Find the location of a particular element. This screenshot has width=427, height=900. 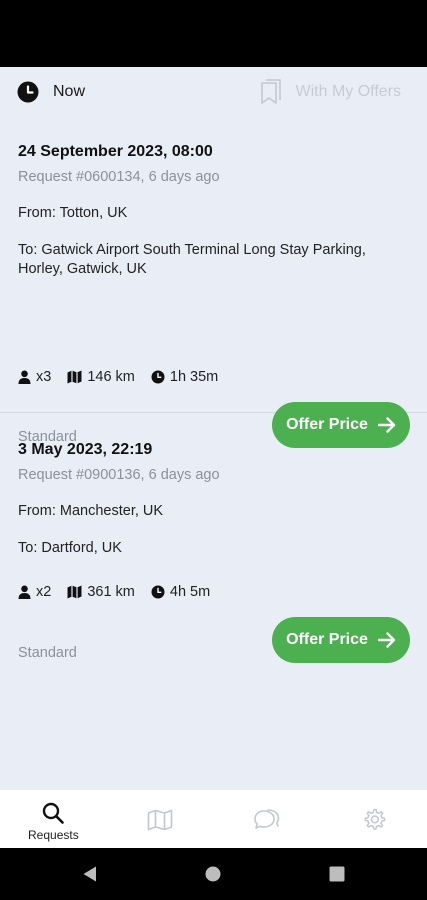

nav-requests: Requests is located at coordinates (53, 819).